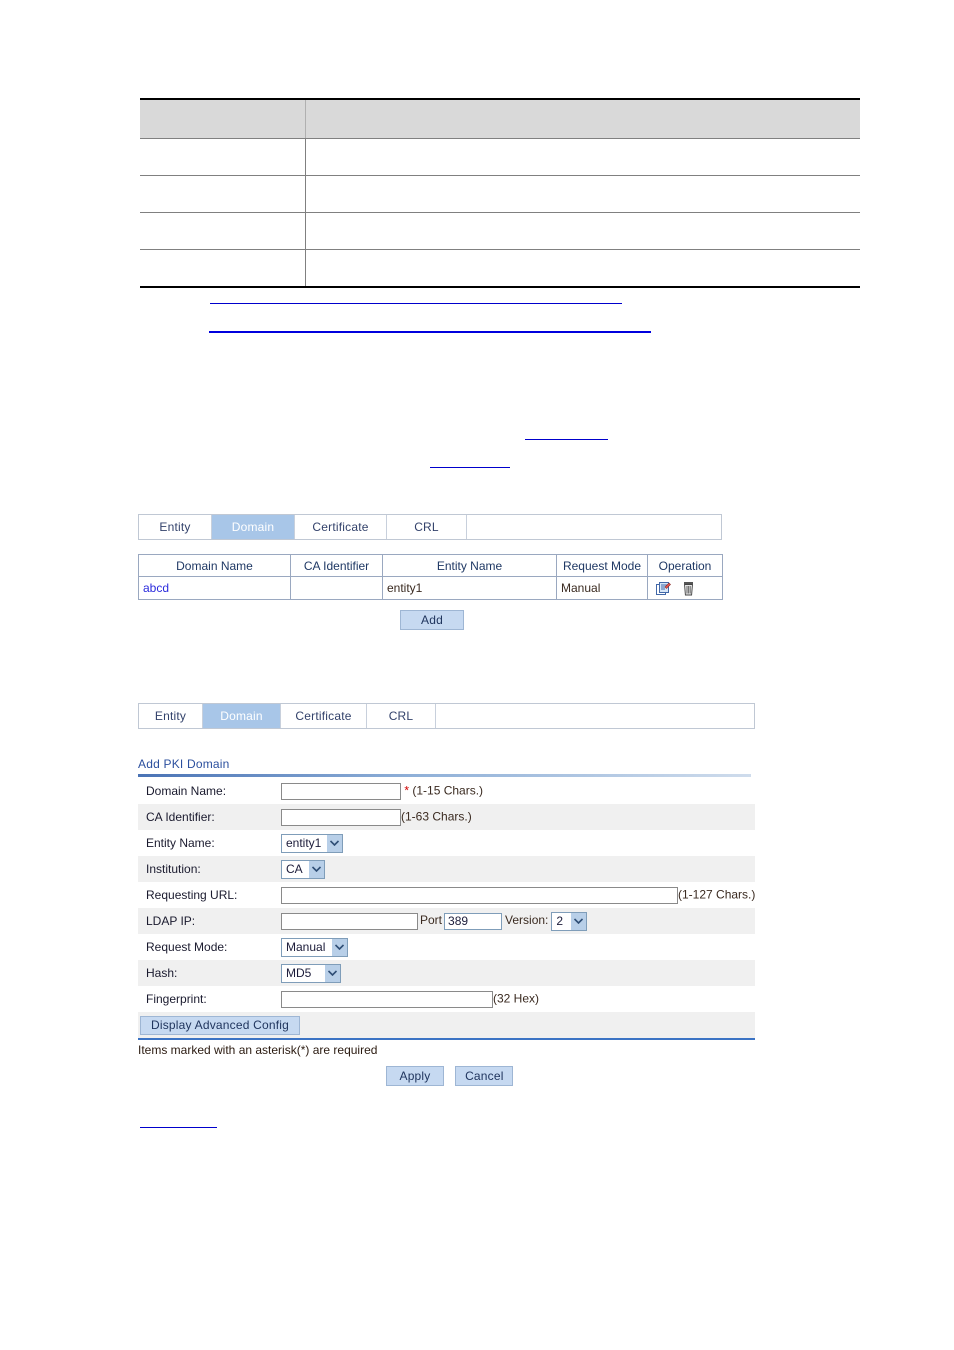 This screenshot has height=1350, width=954. I want to click on add-button-row: Add, so click(430, 620).